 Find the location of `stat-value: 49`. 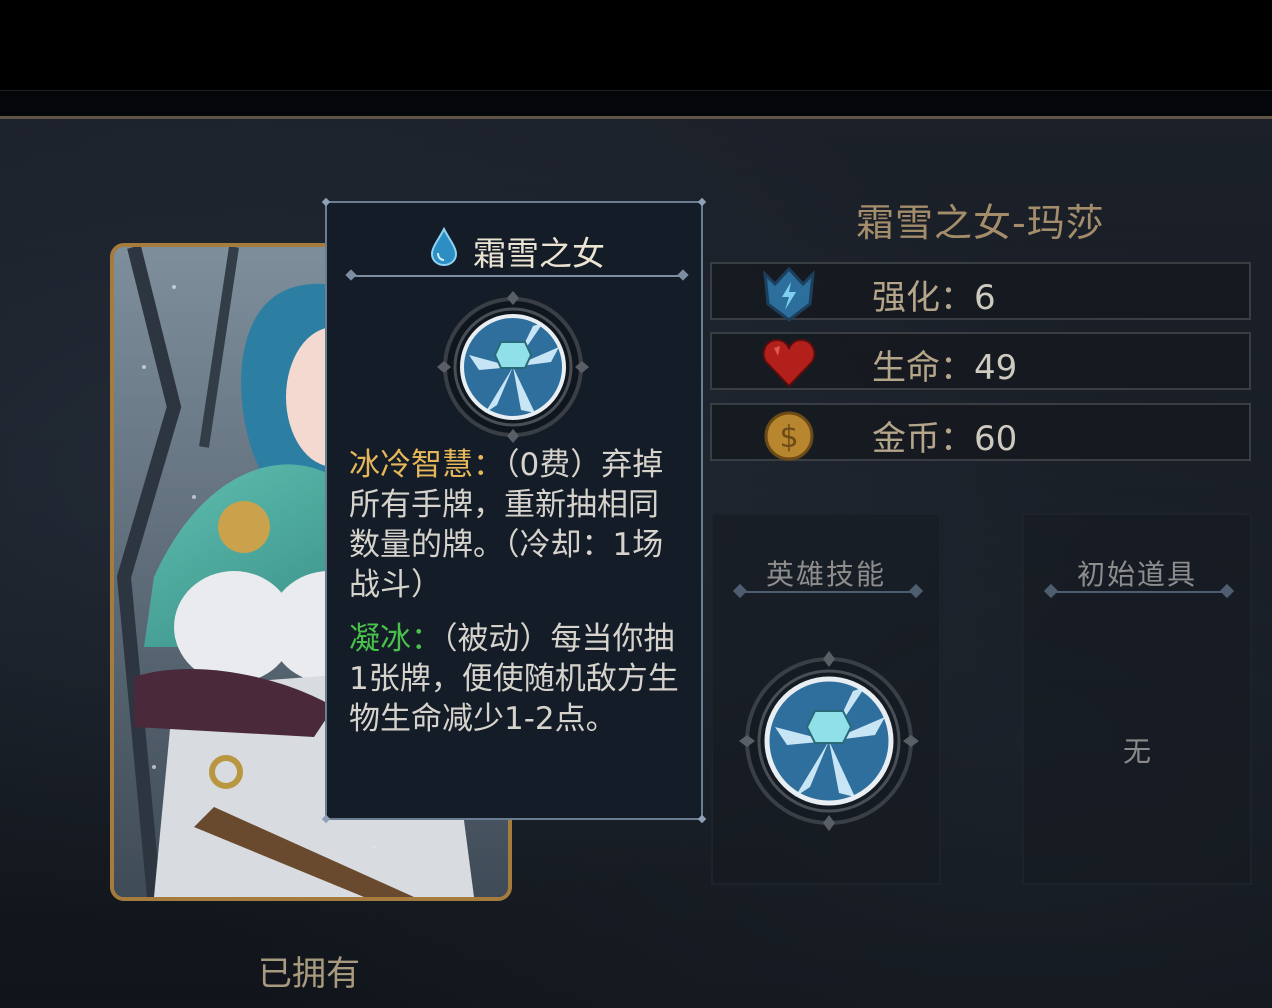

stat-value: 49 is located at coordinates (996, 368).